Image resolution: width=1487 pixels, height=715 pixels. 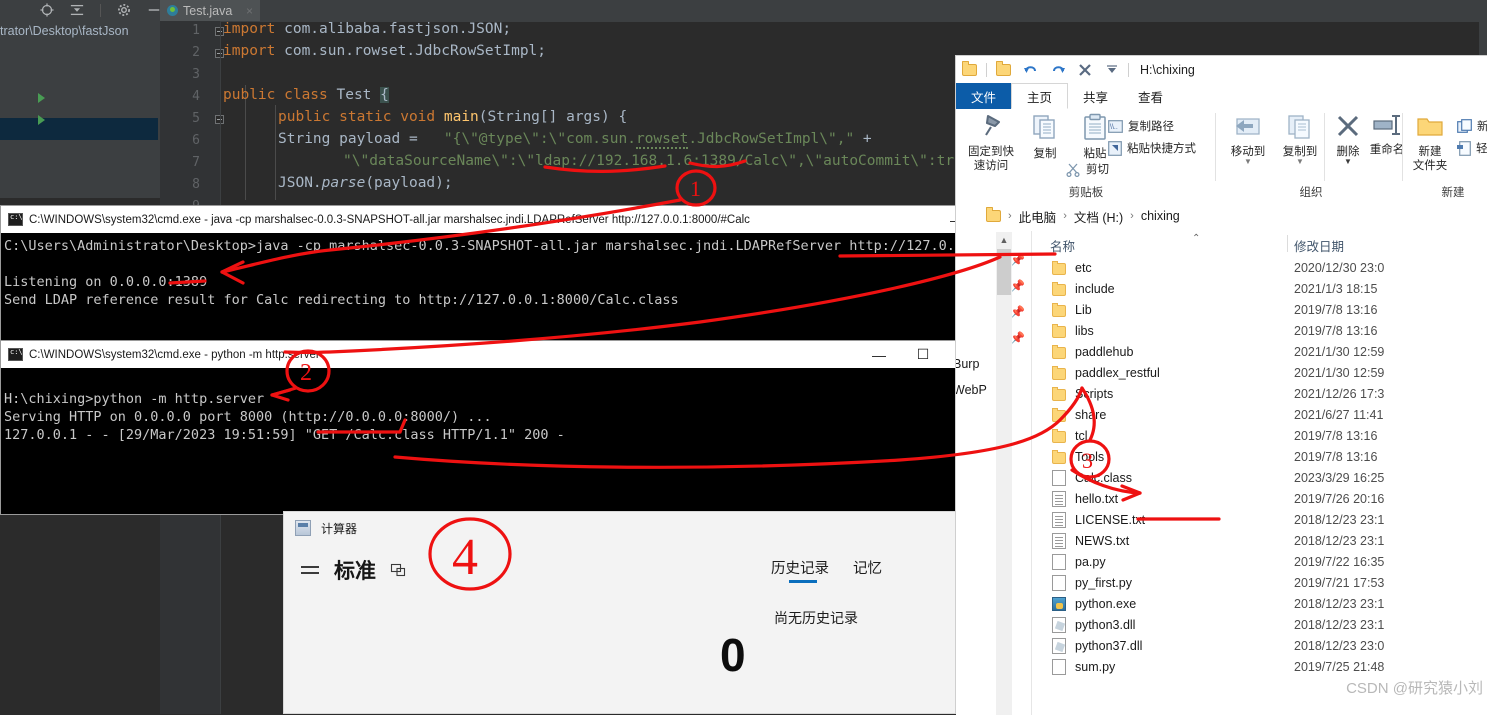 What do you see at coordinates (1259, 372) in the screenshot?
I see `table-row: paddlex_restful 2021/1/30 12:59` at bounding box center [1259, 372].